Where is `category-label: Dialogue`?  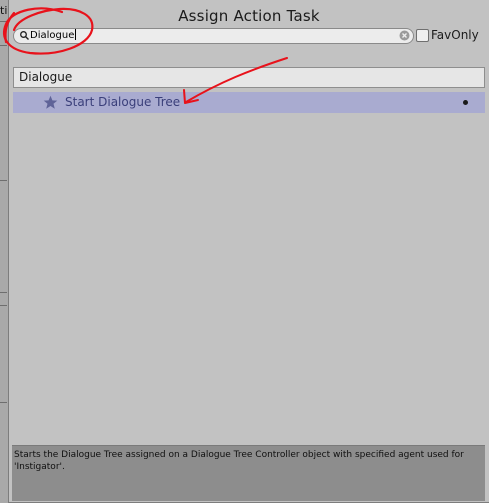 category-label: Dialogue is located at coordinates (46, 77).